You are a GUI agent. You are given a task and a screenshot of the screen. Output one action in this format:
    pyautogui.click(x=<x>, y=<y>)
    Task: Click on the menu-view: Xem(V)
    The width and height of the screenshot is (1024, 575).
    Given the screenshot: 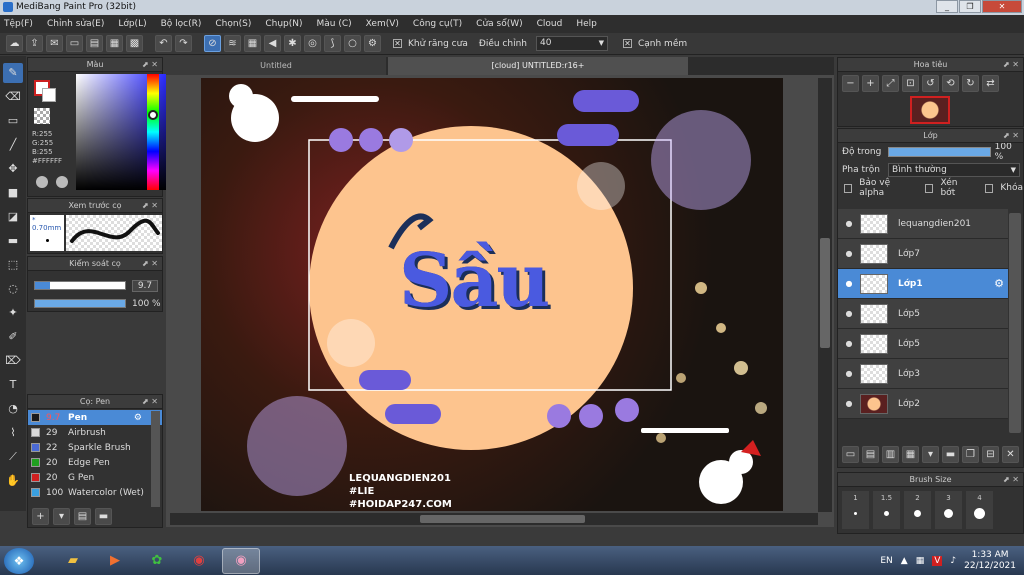 What is the action you would take?
    pyautogui.click(x=382, y=24)
    